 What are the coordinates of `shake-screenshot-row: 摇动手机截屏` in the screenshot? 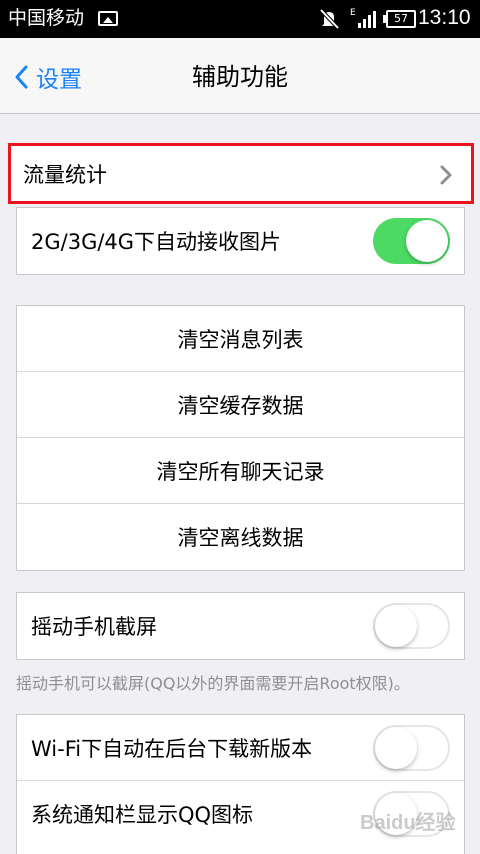 It's located at (240, 626).